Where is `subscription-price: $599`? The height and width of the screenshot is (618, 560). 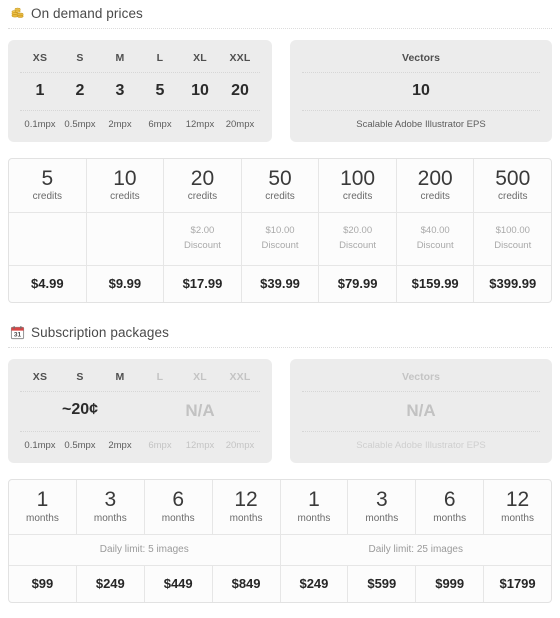
subscription-price: $599 is located at coordinates (382, 583).